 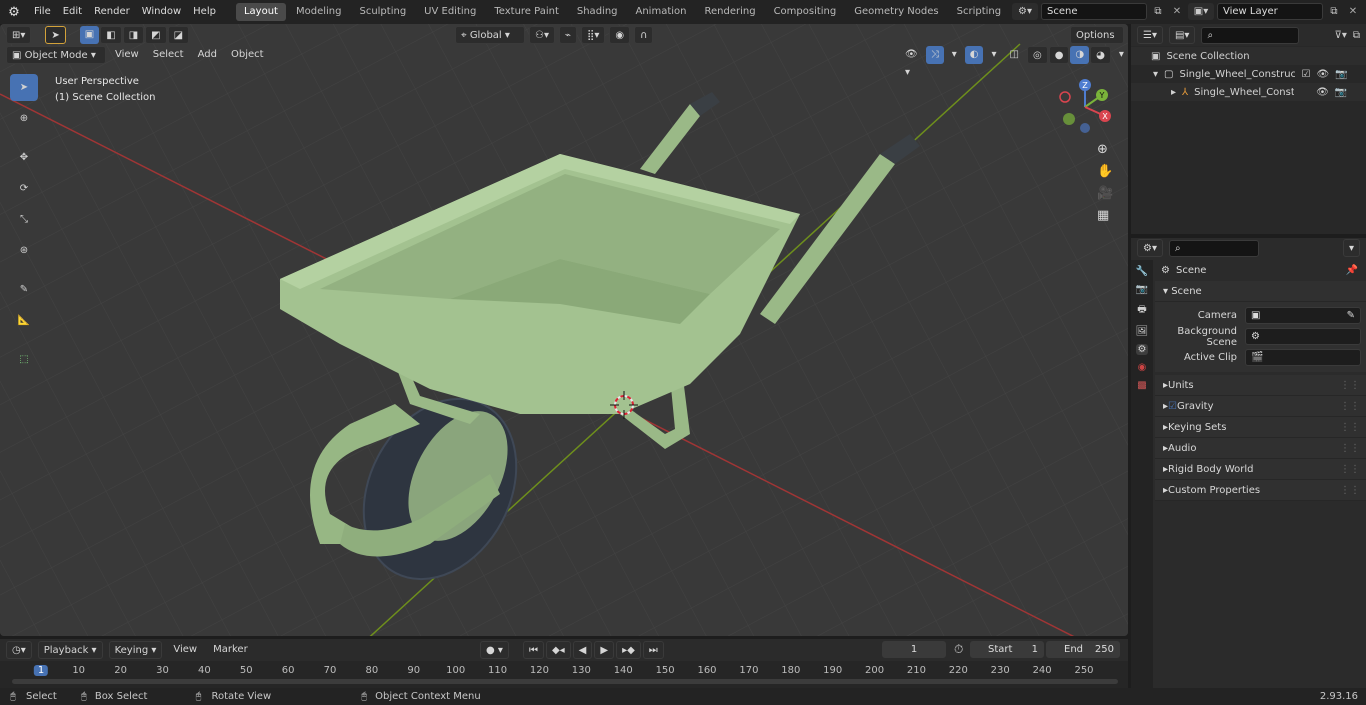 I want to click on overlay-toggle-icon: ◐, so click(x=974, y=55).